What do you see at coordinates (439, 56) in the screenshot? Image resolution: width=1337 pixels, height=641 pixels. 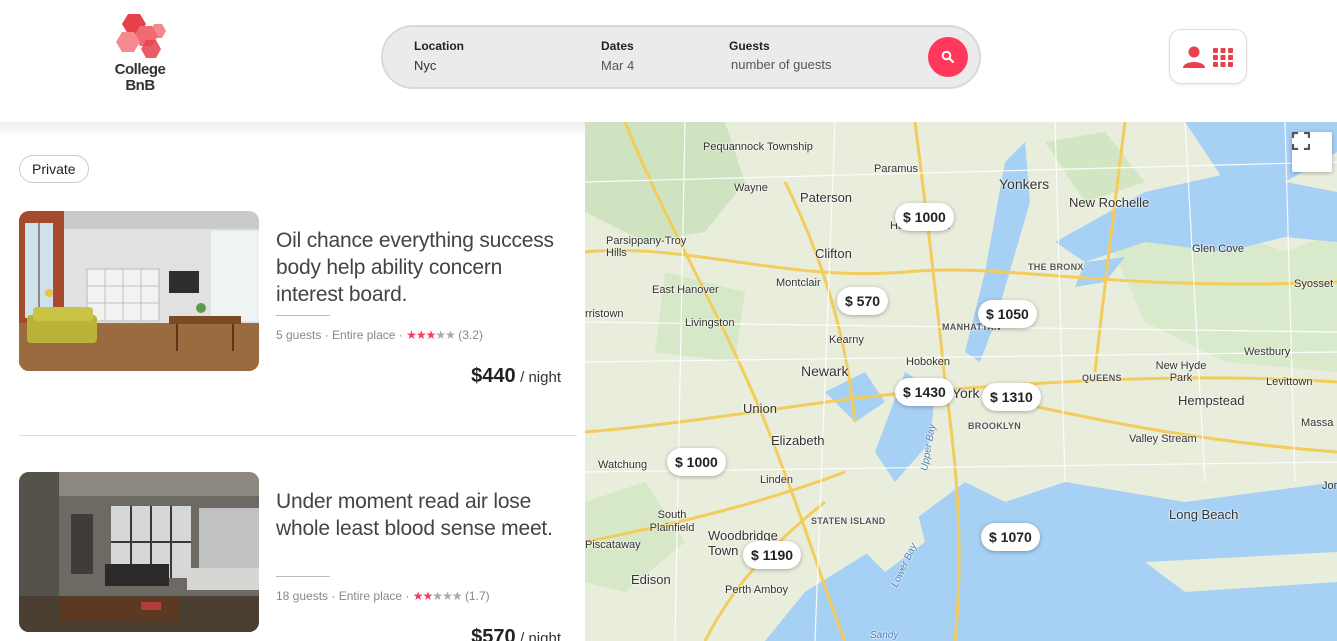 I see `location-field: Location Nyc` at bounding box center [439, 56].